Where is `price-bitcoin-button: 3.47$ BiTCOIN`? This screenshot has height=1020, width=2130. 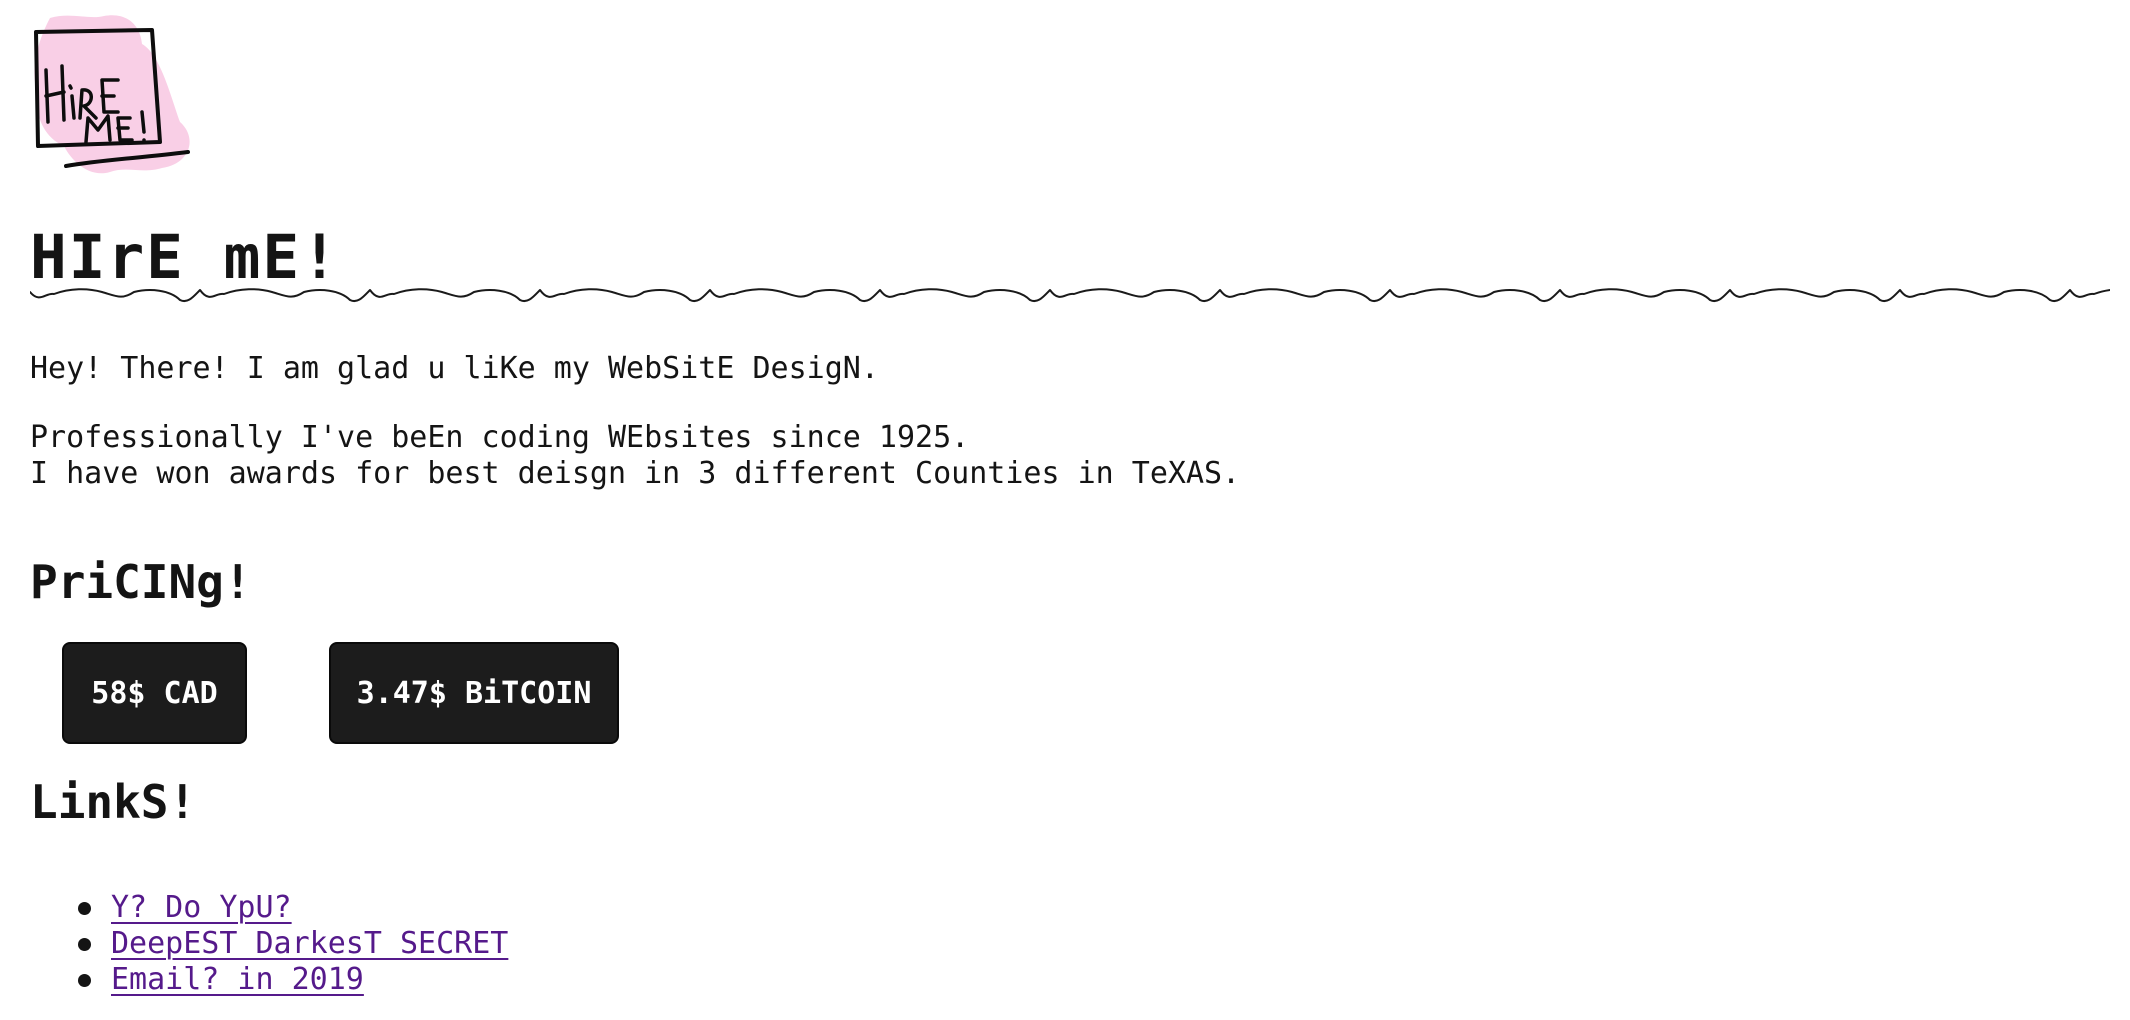 price-bitcoin-button: 3.47$ BiTCOIN is located at coordinates (474, 693).